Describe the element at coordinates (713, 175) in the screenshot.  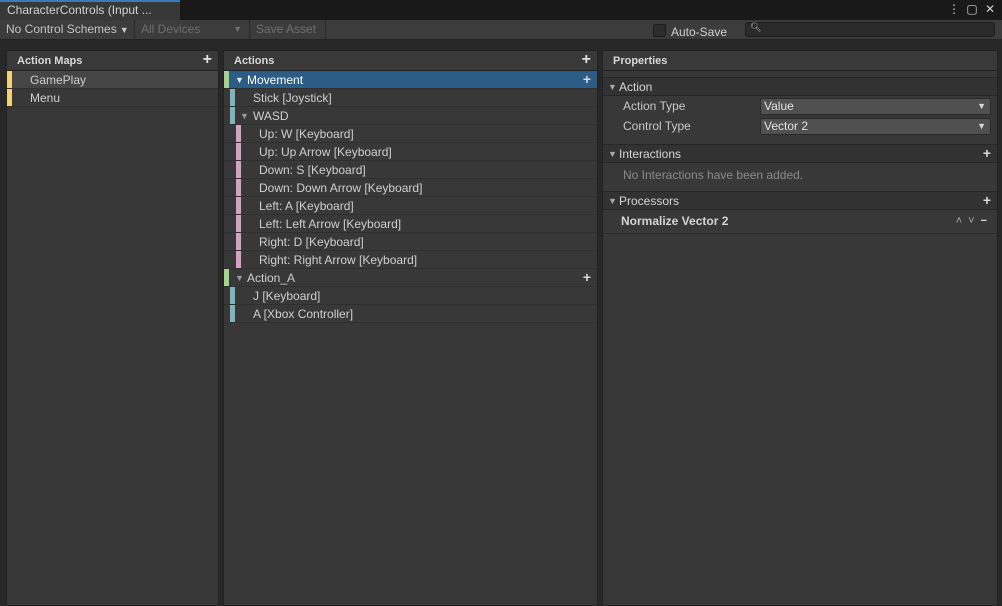
I see `interactions-empty-message: No Interactions have been added.` at that location.